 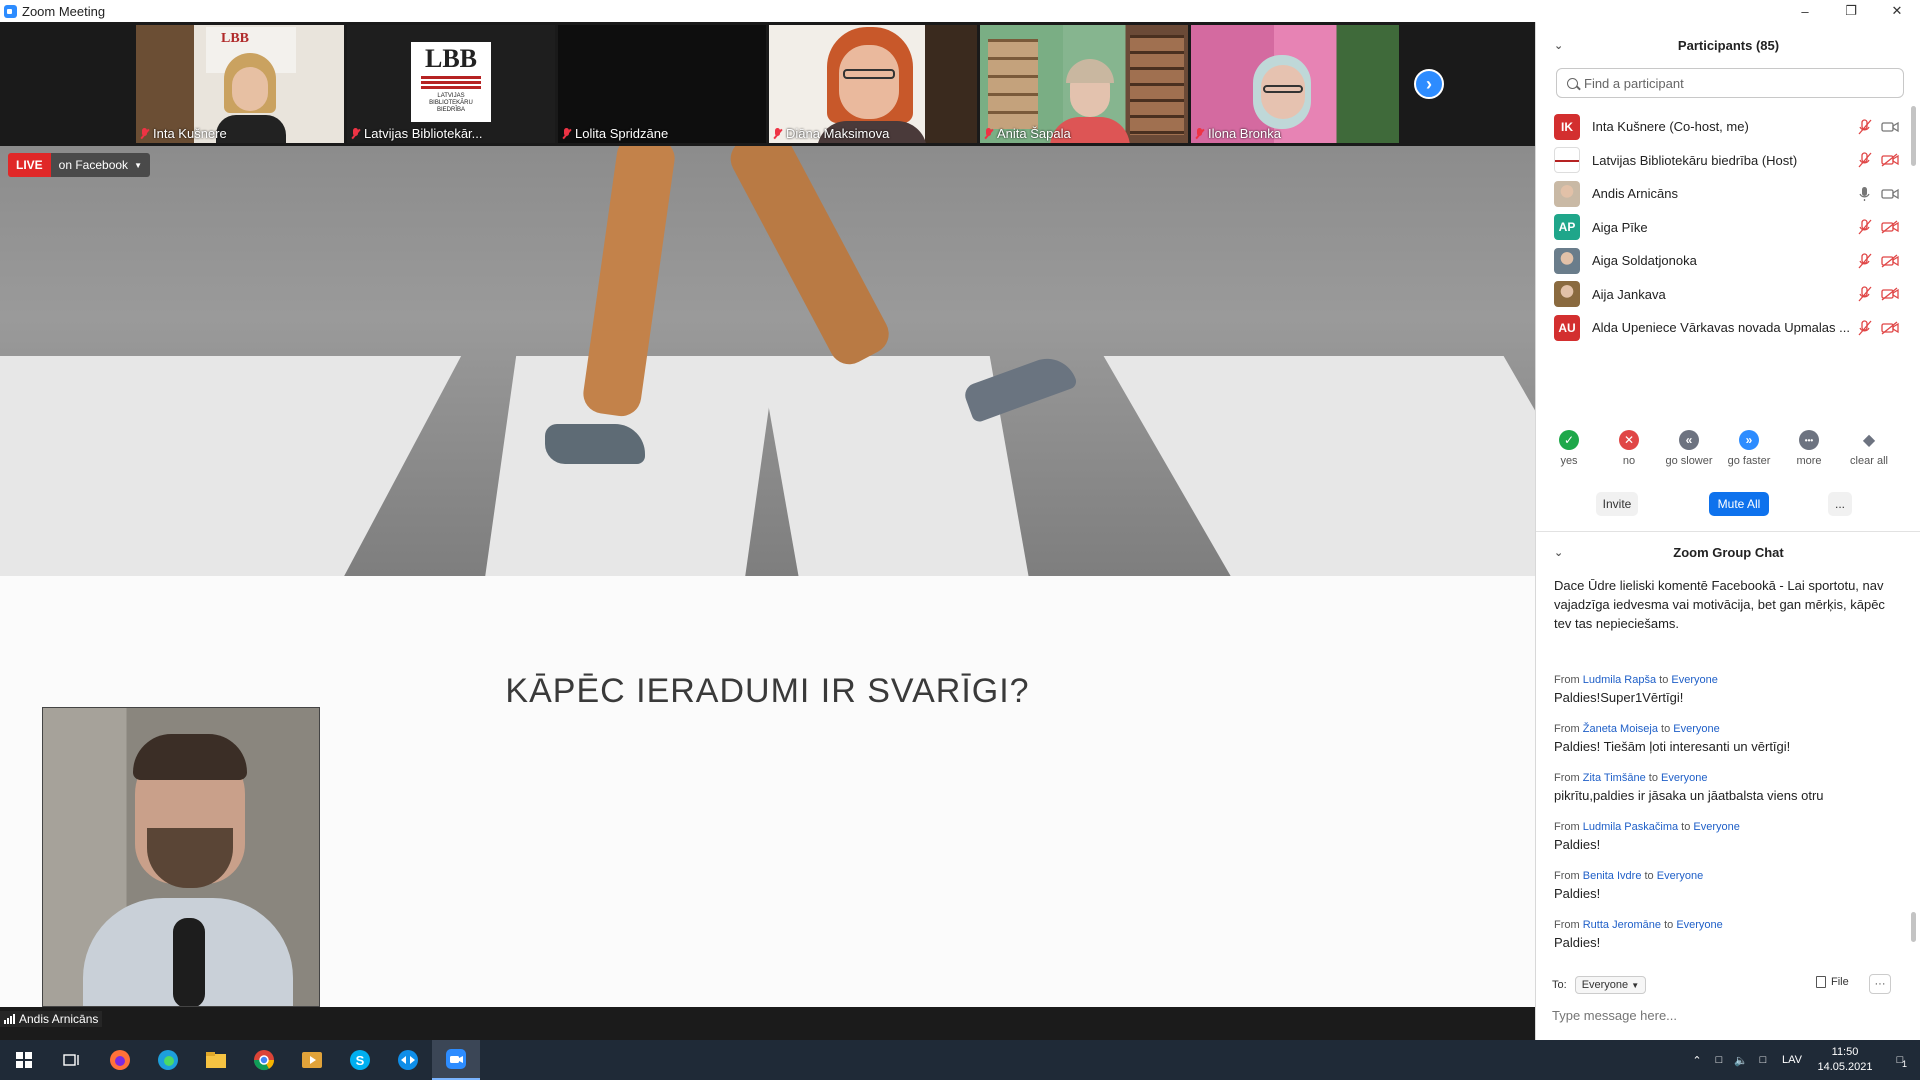 I want to click on reaction-more: ••• more, so click(x=1809, y=448).